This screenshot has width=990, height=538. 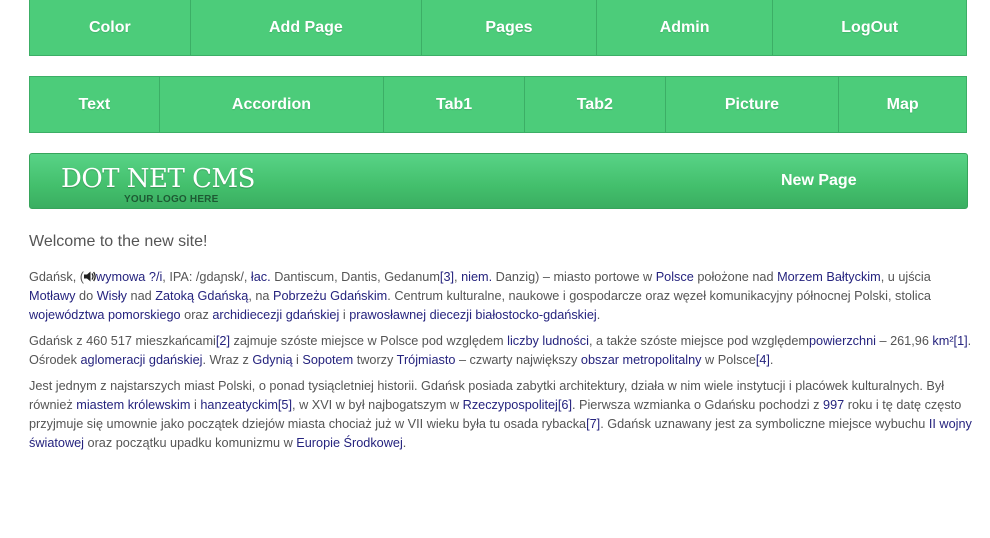 I want to click on logo-subtitle: YOUR LOGO HERE, so click(x=171, y=199).